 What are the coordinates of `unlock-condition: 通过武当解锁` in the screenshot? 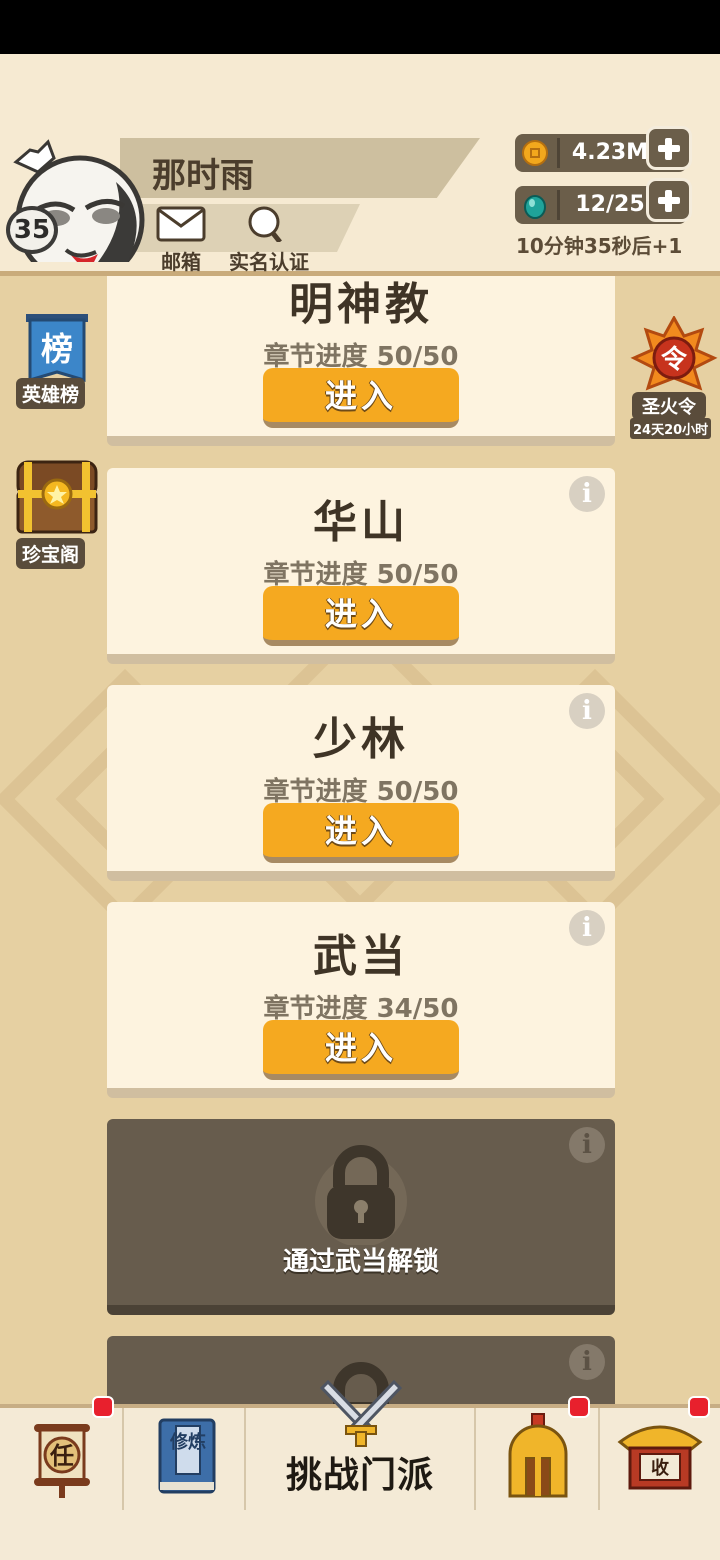 It's located at (360, 1262).